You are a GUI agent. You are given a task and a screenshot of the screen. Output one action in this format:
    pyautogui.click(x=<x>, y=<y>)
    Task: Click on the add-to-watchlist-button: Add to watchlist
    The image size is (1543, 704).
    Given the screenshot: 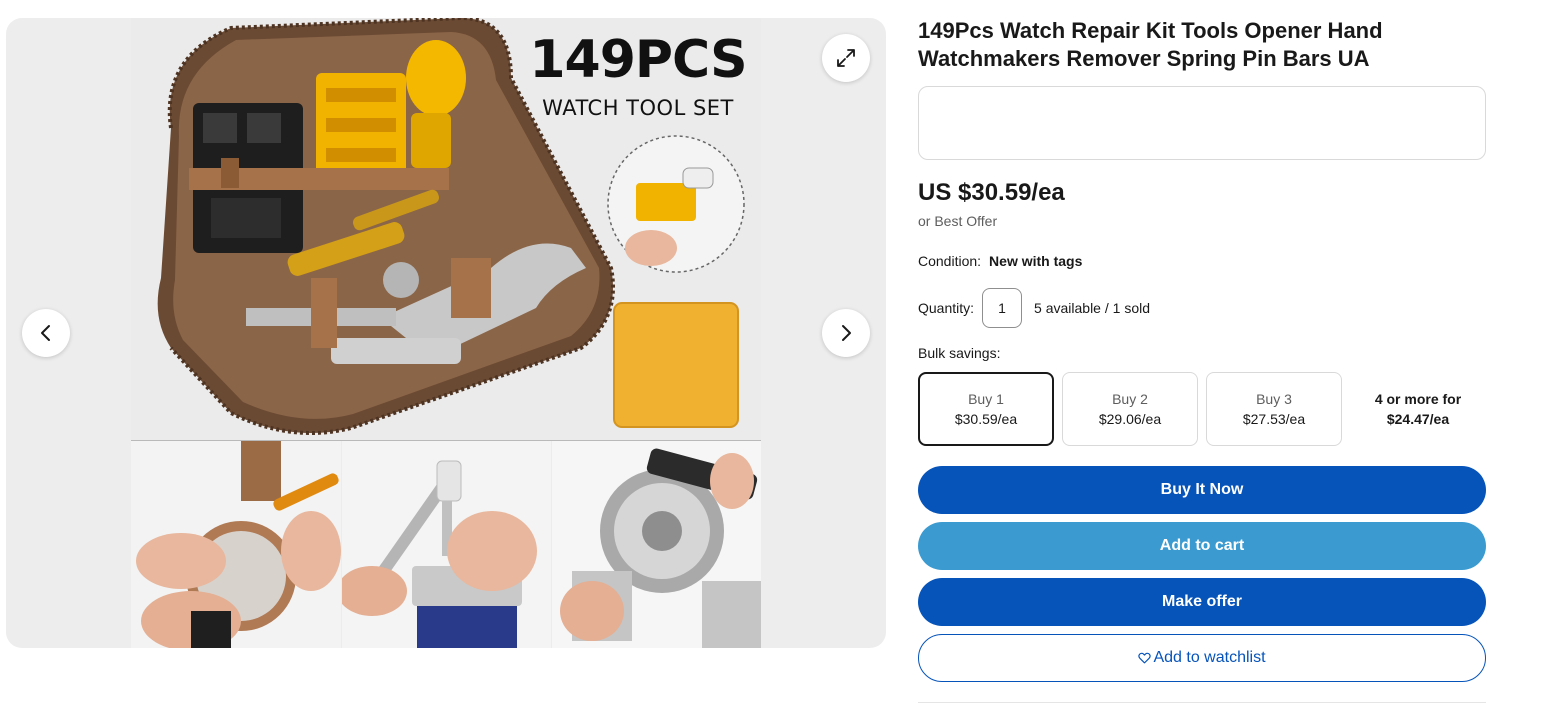 What is the action you would take?
    pyautogui.click(x=1202, y=658)
    